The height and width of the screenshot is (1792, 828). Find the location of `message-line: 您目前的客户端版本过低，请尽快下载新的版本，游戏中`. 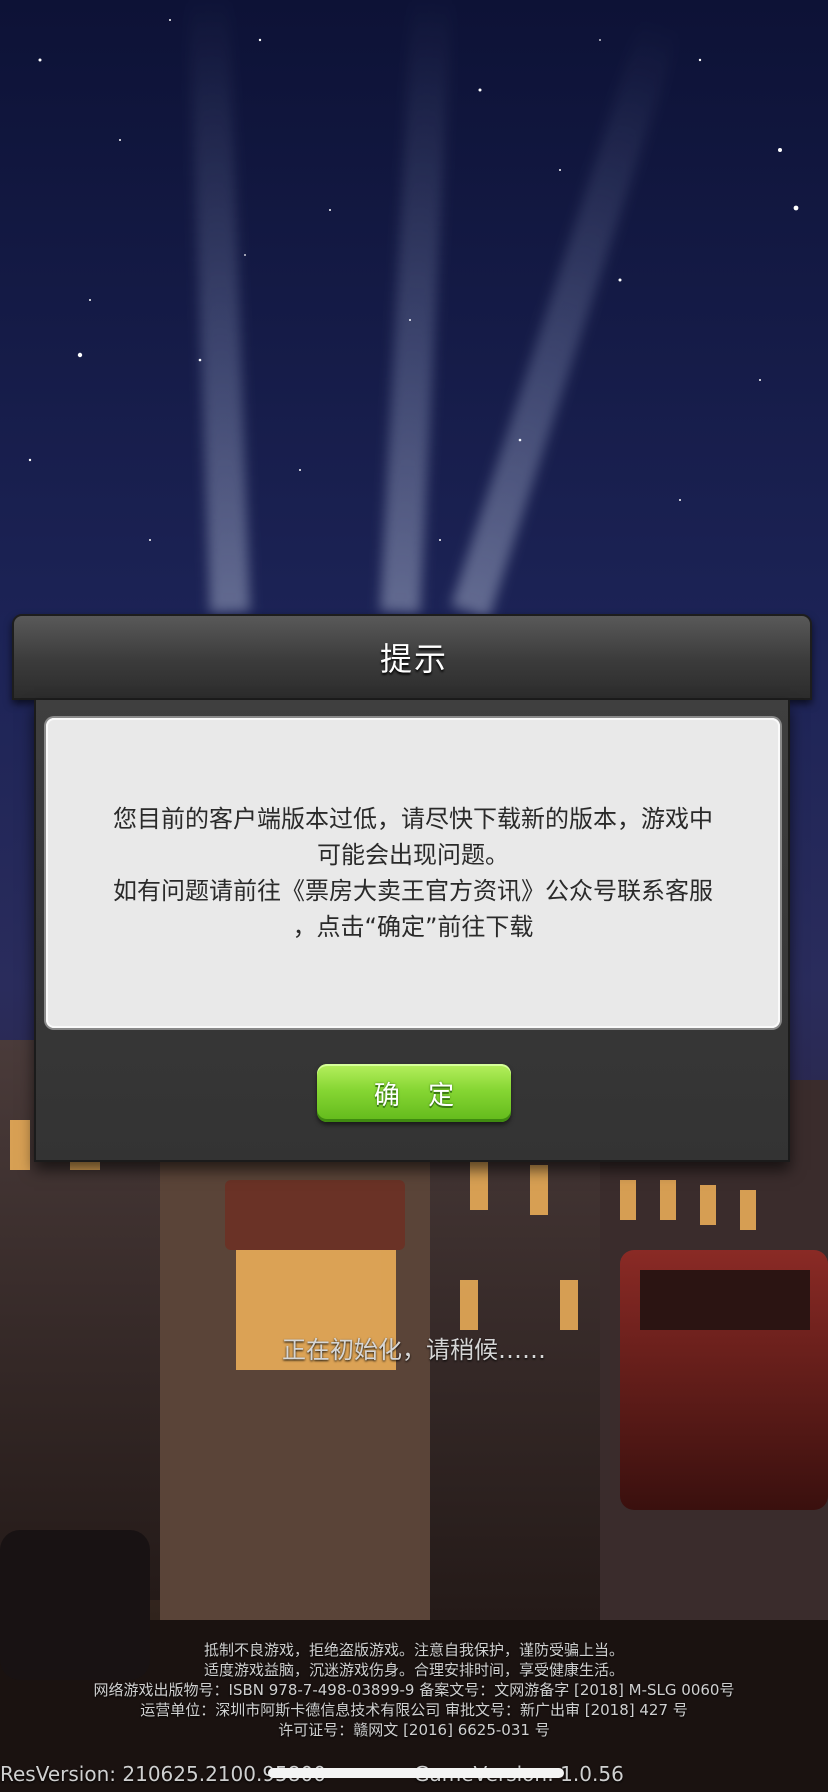

message-line: 您目前的客户端版本过低，请尽快下载新的版本，游戏中 is located at coordinates (413, 819).